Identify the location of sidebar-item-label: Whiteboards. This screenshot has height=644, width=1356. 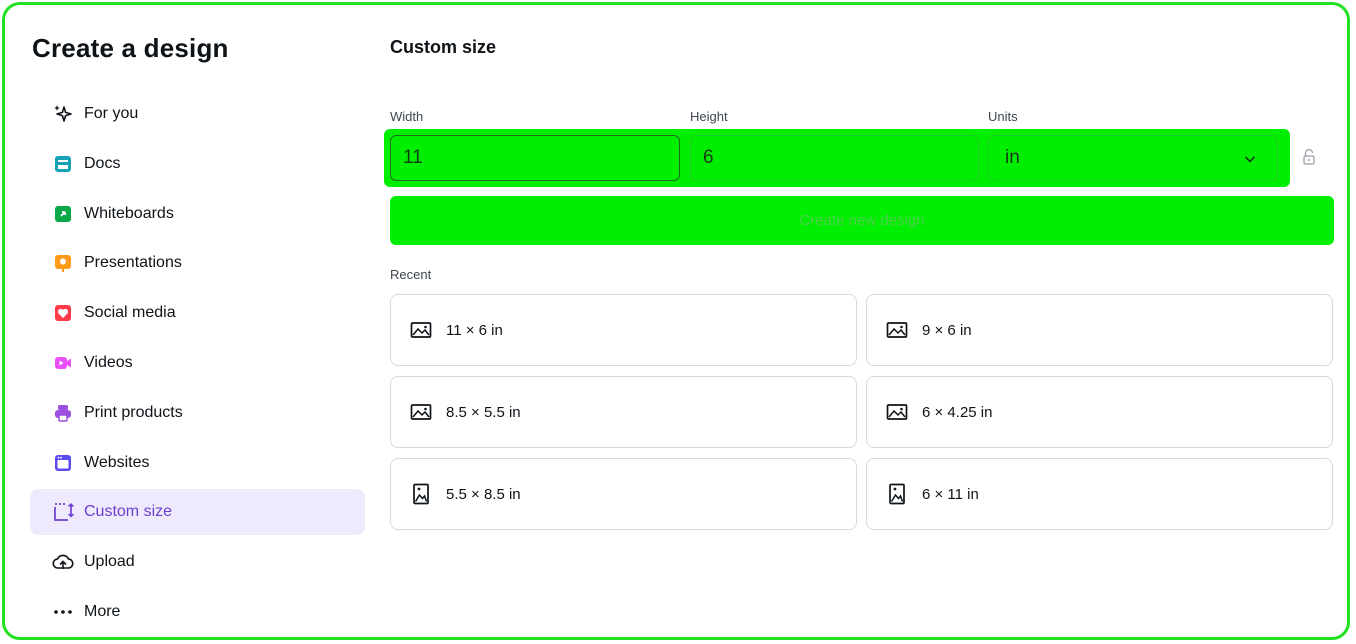
(129, 213).